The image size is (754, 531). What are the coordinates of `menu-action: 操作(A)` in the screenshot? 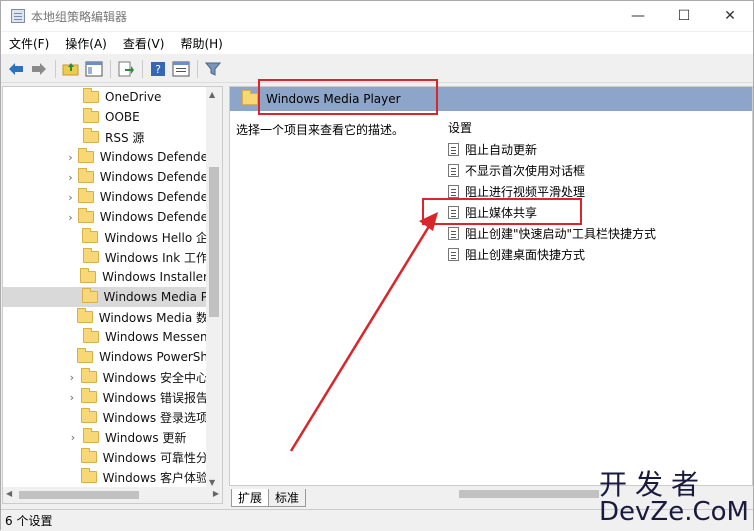 It's located at (86, 43).